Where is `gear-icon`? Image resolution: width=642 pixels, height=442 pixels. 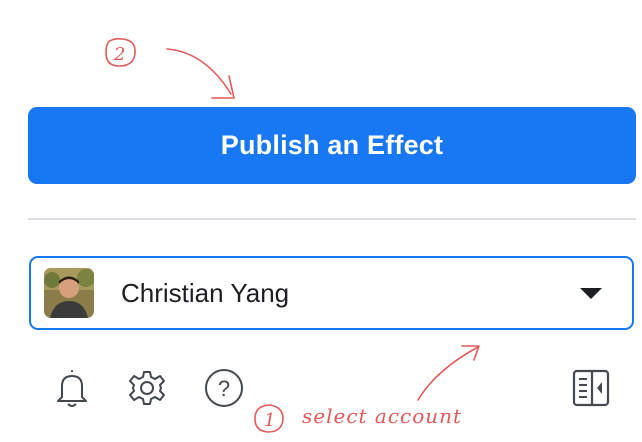
gear-icon is located at coordinates (147, 388).